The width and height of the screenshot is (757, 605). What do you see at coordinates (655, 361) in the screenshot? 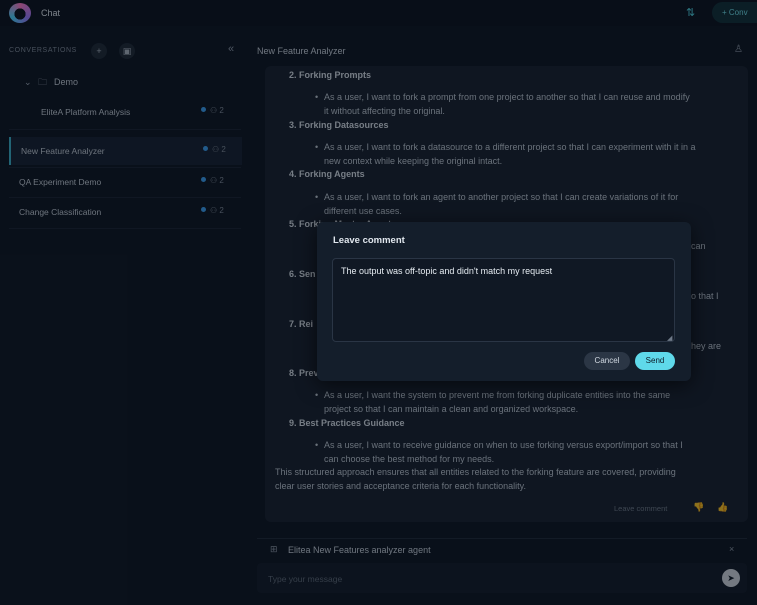
I see `send-button: Send` at bounding box center [655, 361].